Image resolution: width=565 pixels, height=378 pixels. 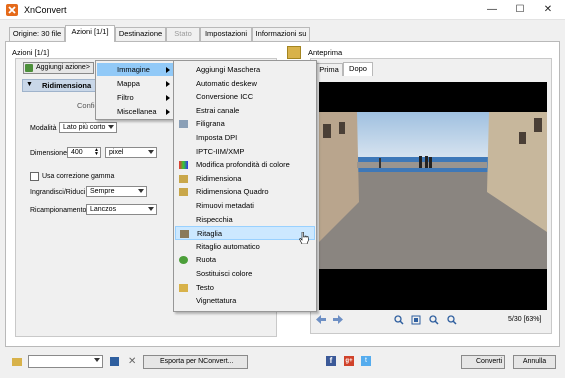 I want to click on tab-stato: Stato, so click(x=183, y=34).